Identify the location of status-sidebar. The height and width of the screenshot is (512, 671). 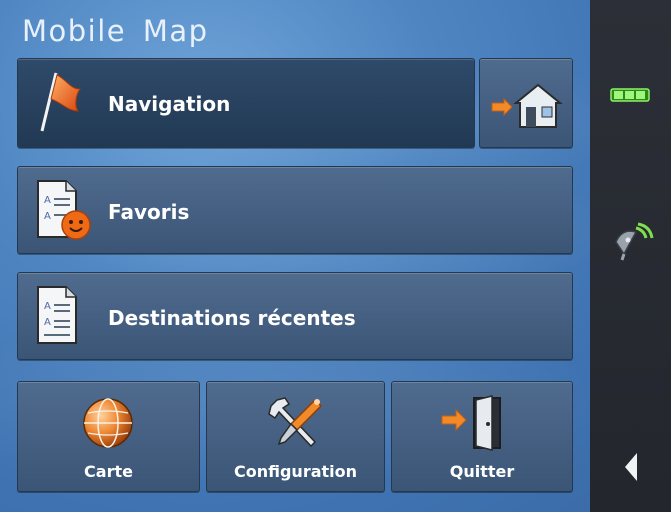
(630, 256).